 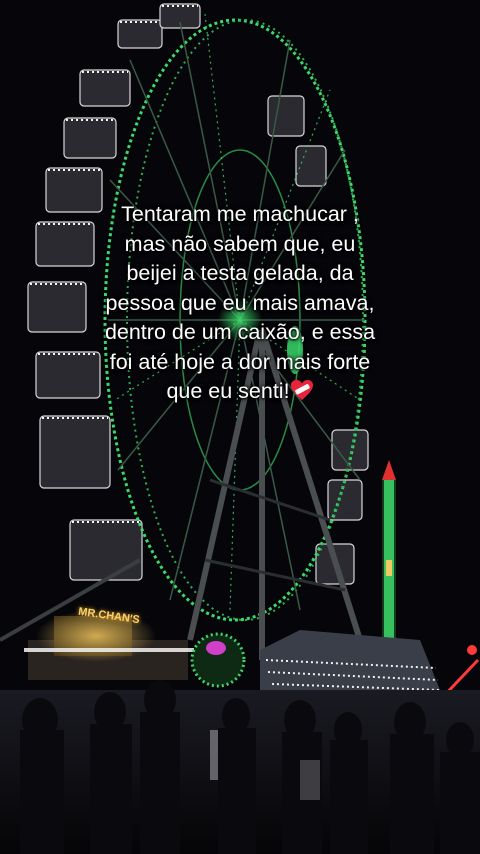 What do you see at coordinates (228, 391) in the screenshot?
I see `caption-line: que eu senti!` at bounding box center [228, 391].